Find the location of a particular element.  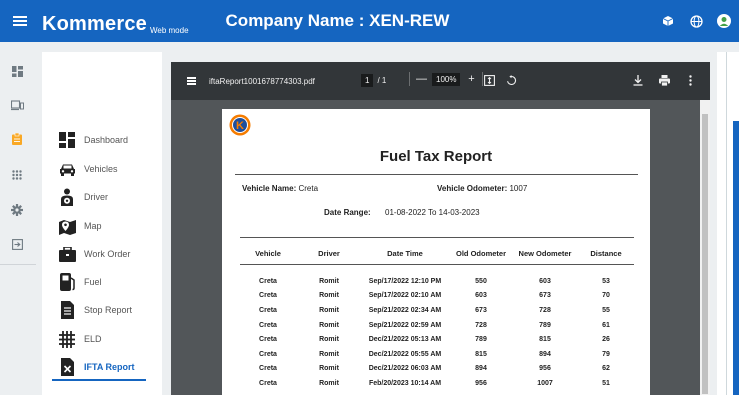

table-cell: 62 is located at coordinates (606, 369).